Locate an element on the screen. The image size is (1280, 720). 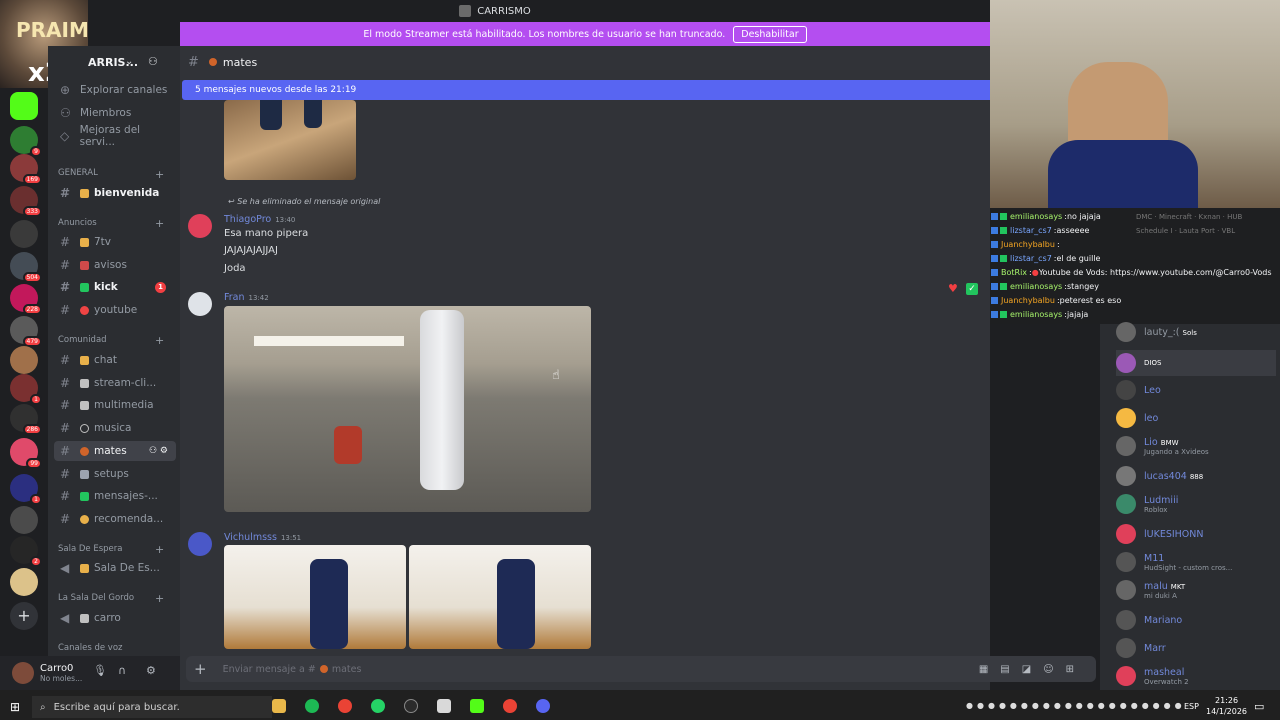
microphone-icon: 🎙 is located at coordinates (100, 670).